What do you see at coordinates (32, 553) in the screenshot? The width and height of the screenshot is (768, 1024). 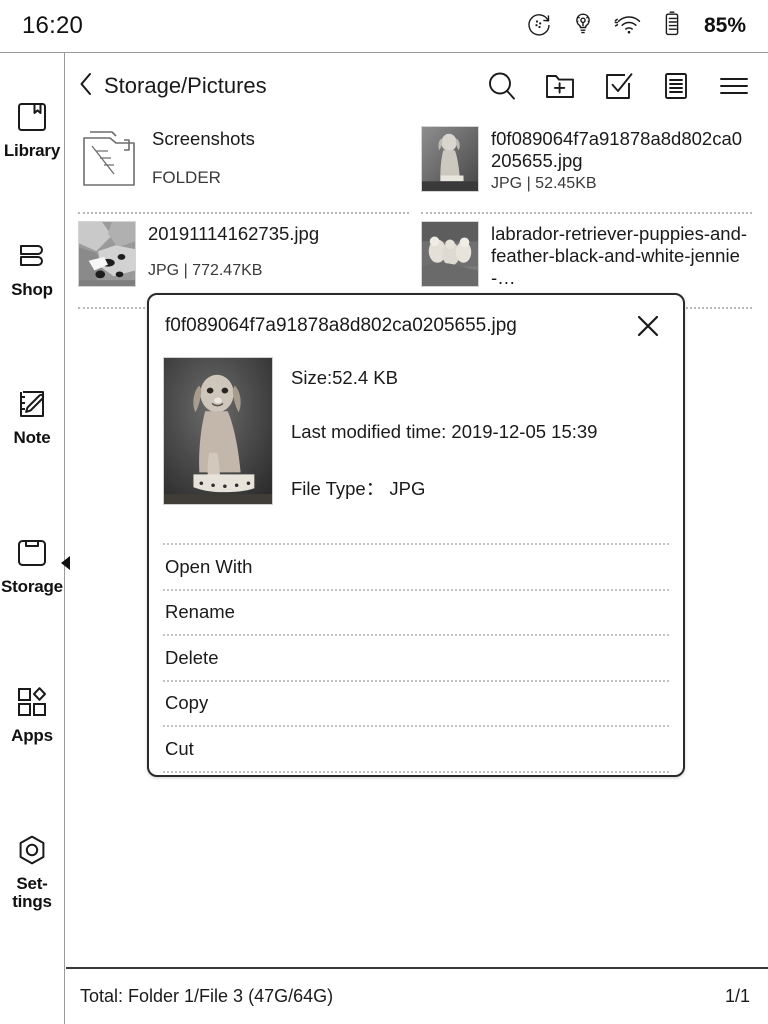 I see `storage-icon` at bounding box center [32, 553].